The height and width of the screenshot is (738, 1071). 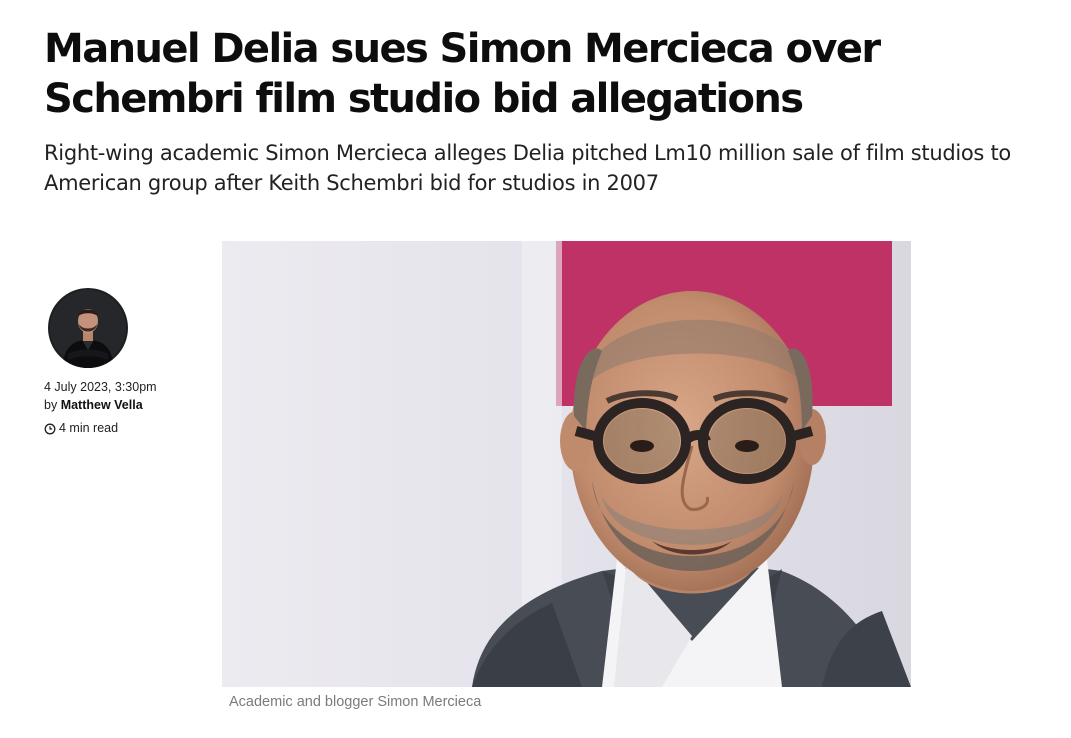 I want to click on author-prefix: by, so click(x=51, y=405).